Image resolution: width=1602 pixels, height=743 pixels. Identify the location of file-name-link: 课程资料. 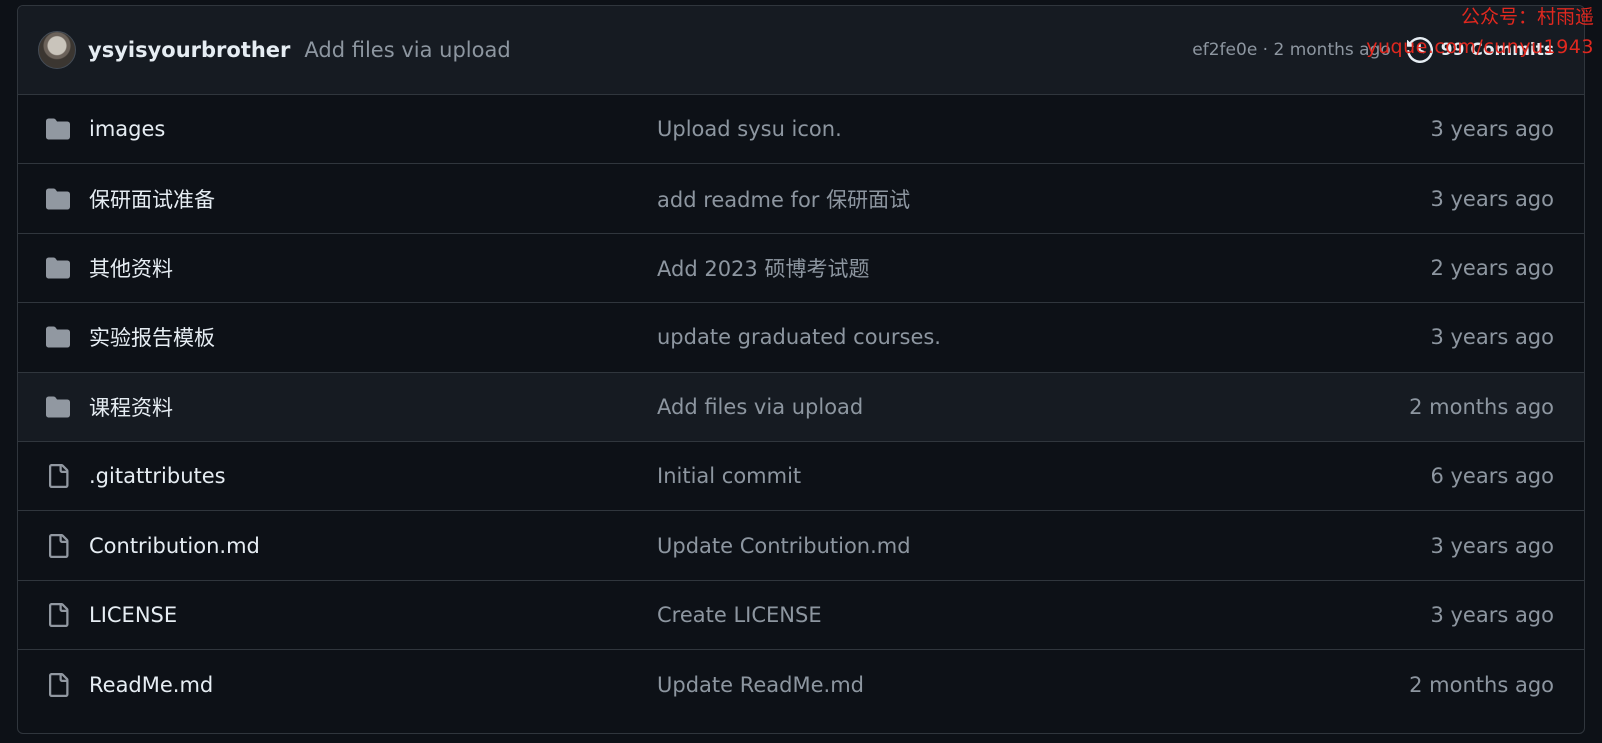
(373, 407).